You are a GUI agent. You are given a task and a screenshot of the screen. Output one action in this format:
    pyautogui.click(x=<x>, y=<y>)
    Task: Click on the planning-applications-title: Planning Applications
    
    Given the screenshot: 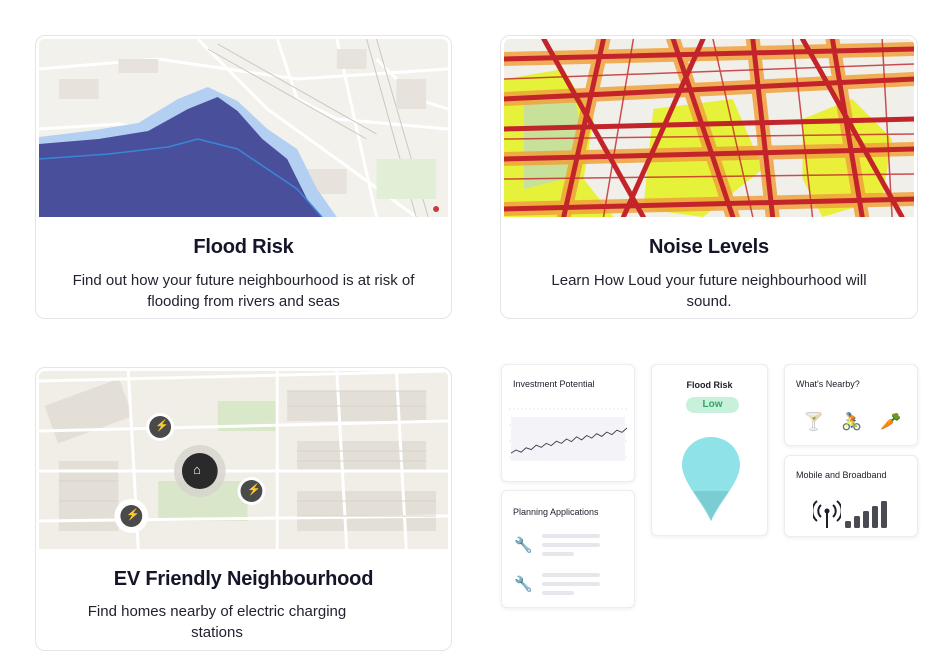 What is the action you would take?
    pyautogui.click(x=556, y=512)
    